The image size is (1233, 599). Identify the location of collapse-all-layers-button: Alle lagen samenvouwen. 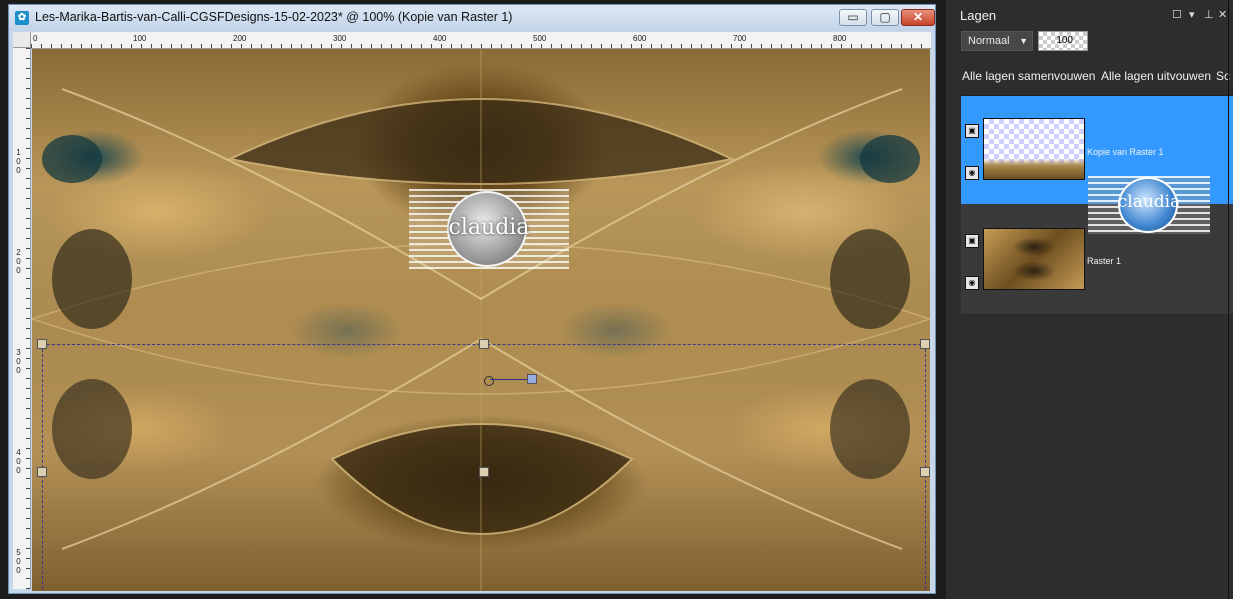
(1028, 76).